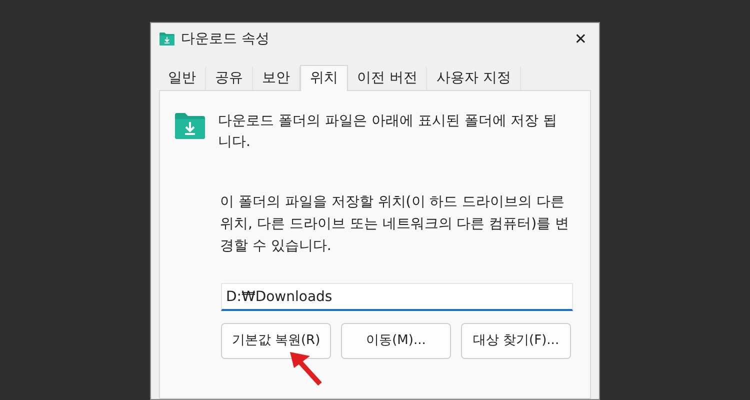 This screenshot has width=750, height=400. I want to click on tab: 위치, so click(324, 78).